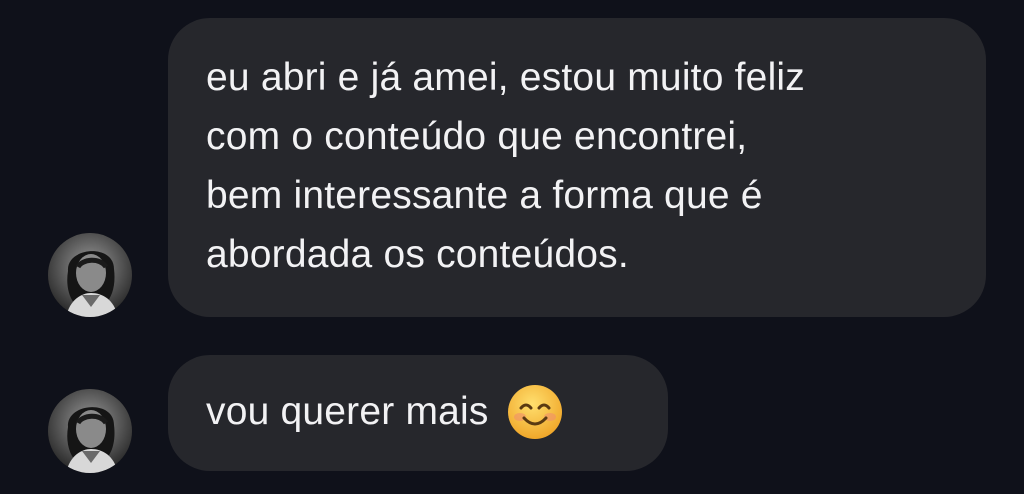 Image resolution: width=1024 pixels, height=494 pixels. Describe the element at coordinates (477, 136) in the screenshot. I see `message-text-line: com o conteúdo que encontrei,` at that location.